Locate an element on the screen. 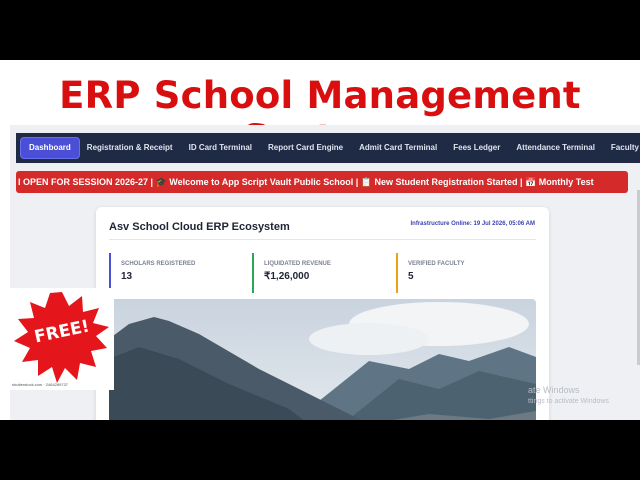 This screenshot has width=640, height=480. stat-scholars: SCHOLARS REGISTERED 13 is located at coordinates (173, 273).